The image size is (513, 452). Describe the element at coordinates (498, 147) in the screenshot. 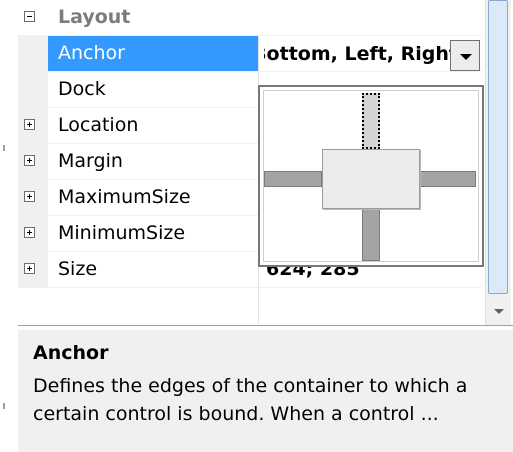

I see `scrollbar-thumb` at that location.